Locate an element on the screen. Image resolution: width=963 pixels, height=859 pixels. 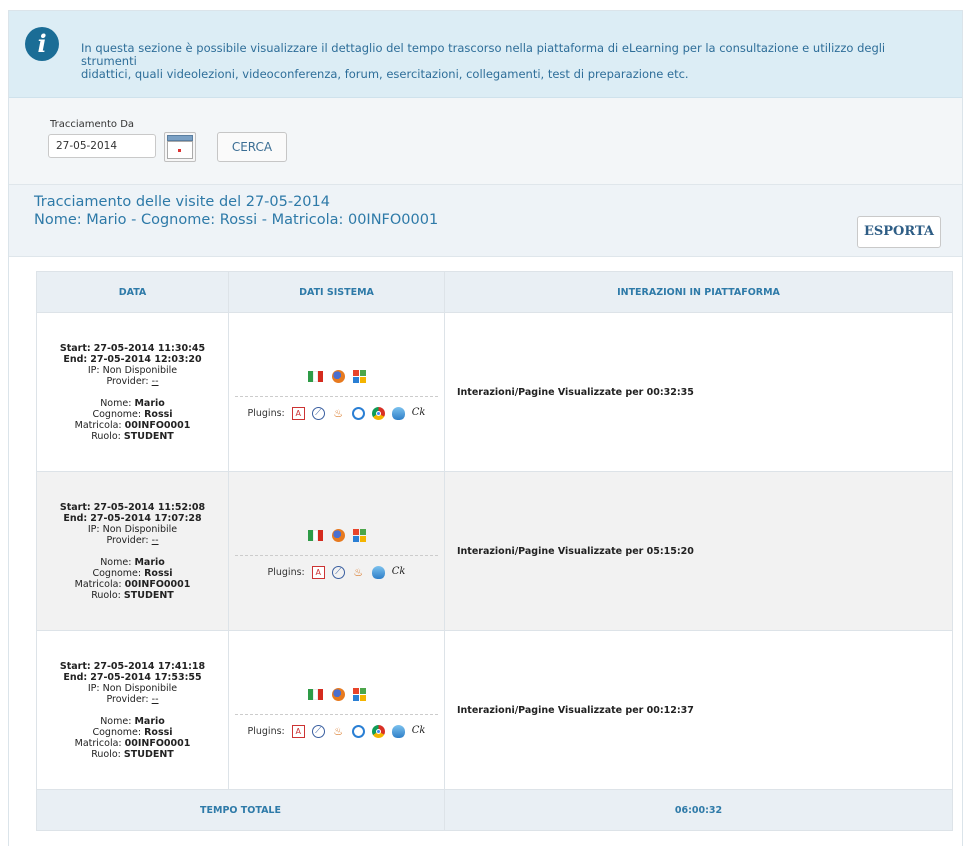
start-time: 27-05-2014 11:52:08 is located at coordinates (149, 507).